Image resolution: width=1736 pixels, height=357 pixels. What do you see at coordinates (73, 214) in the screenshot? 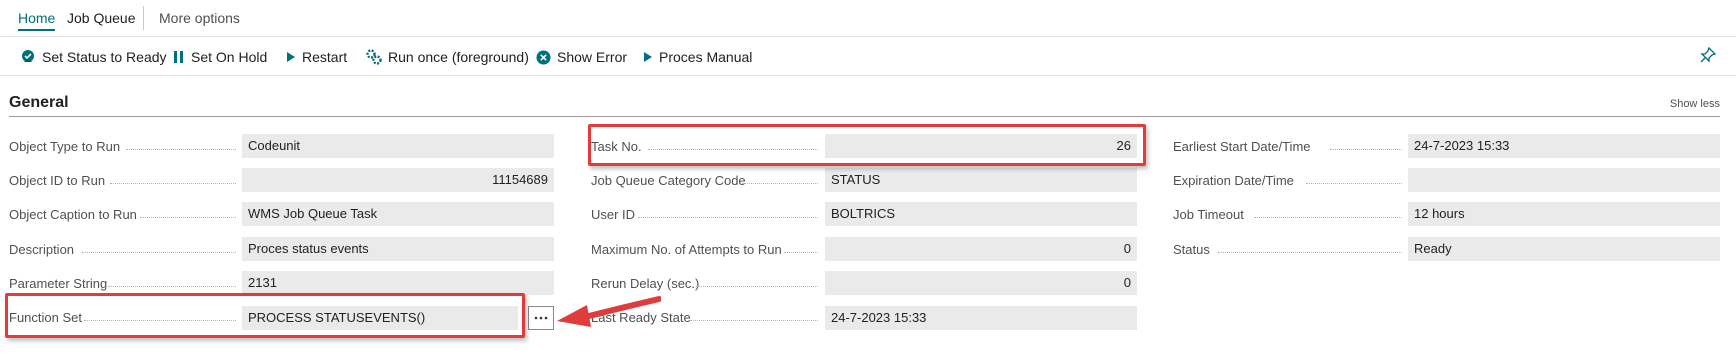
I see `field-label-object-caption: Object Caption to Run` at bounding box center [73, 214].